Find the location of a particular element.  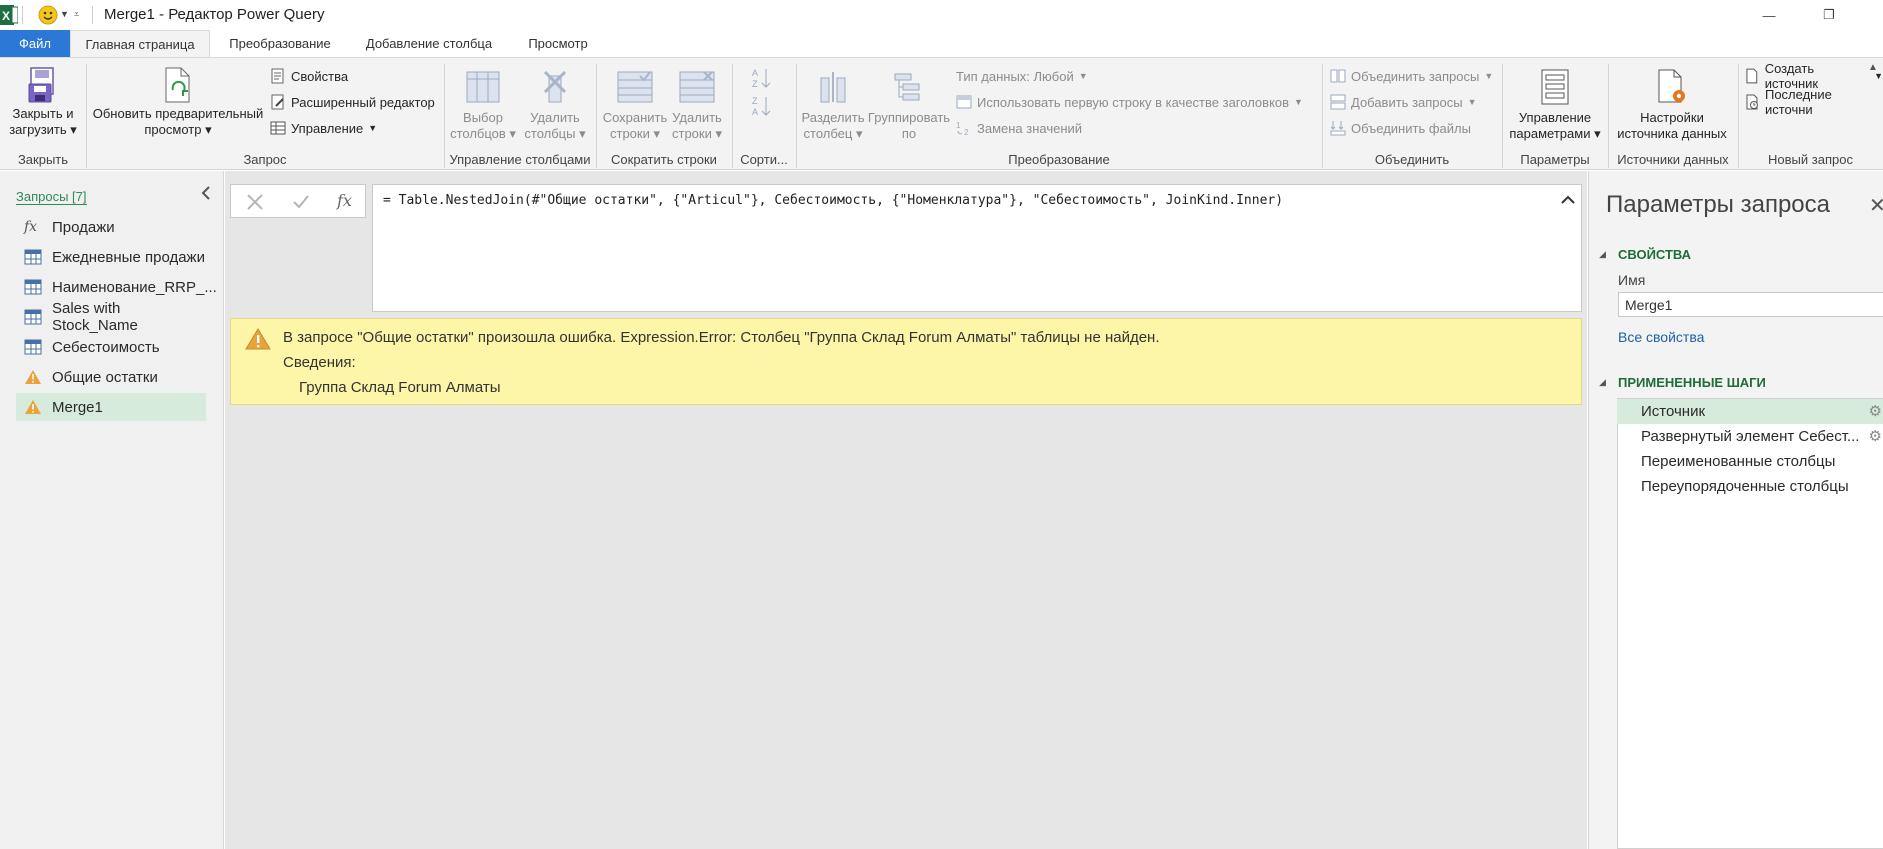

ribbon-collapse-icon: ▲ is located at coordinates (1873, 67).